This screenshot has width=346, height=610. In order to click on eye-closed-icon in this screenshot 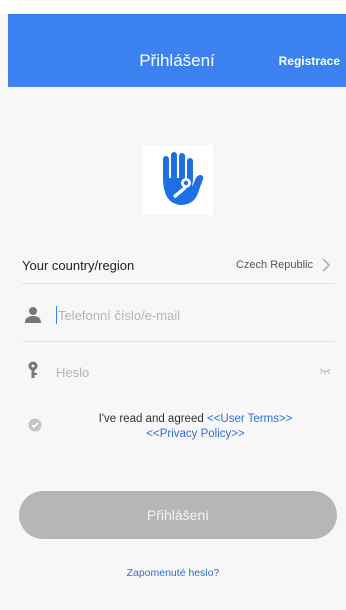, I will do `click(325, 371)`.